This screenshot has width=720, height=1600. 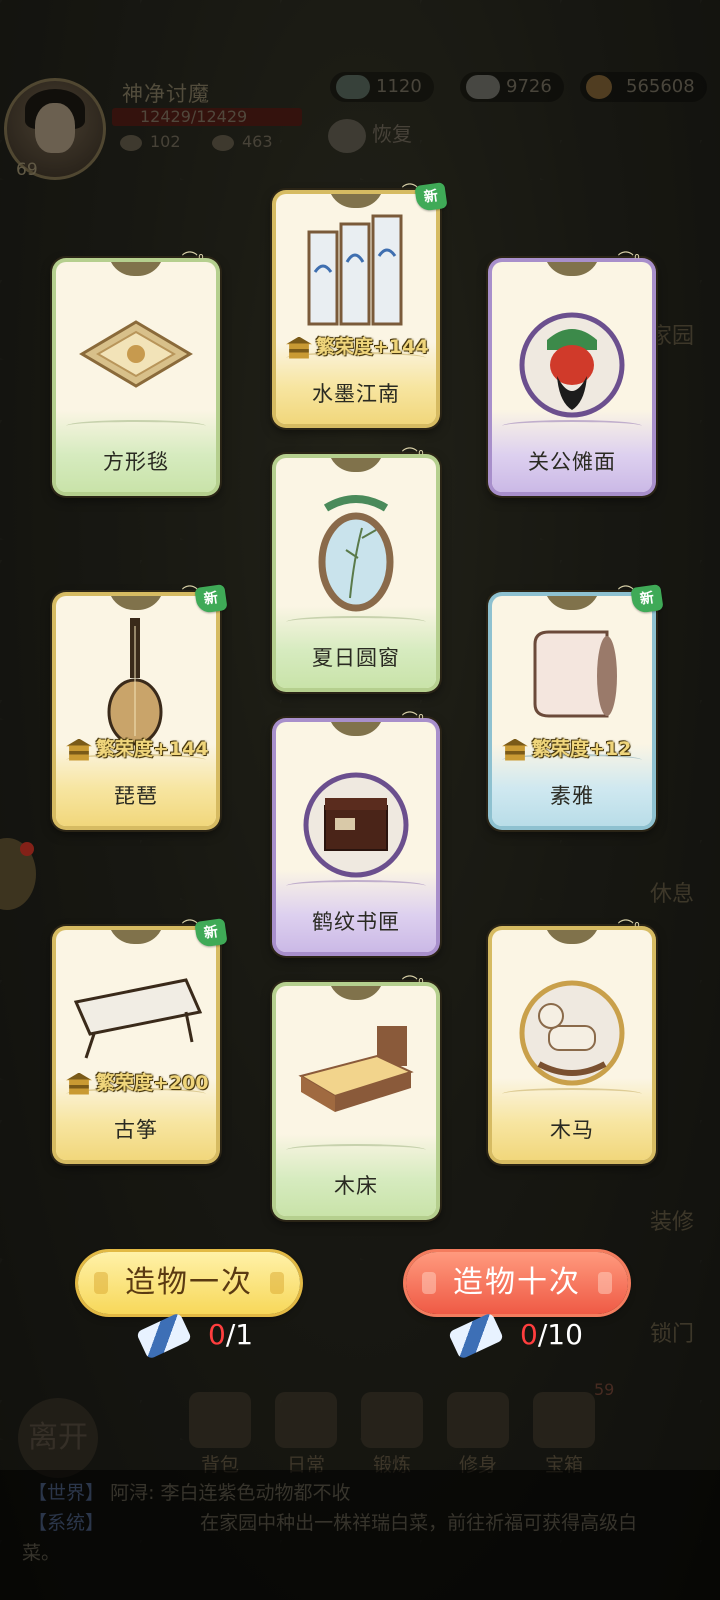 What do you see at coordinates (356, 1186) in the screenshot?
I see `item-name: 木床` at bounding box center [356, 1186].